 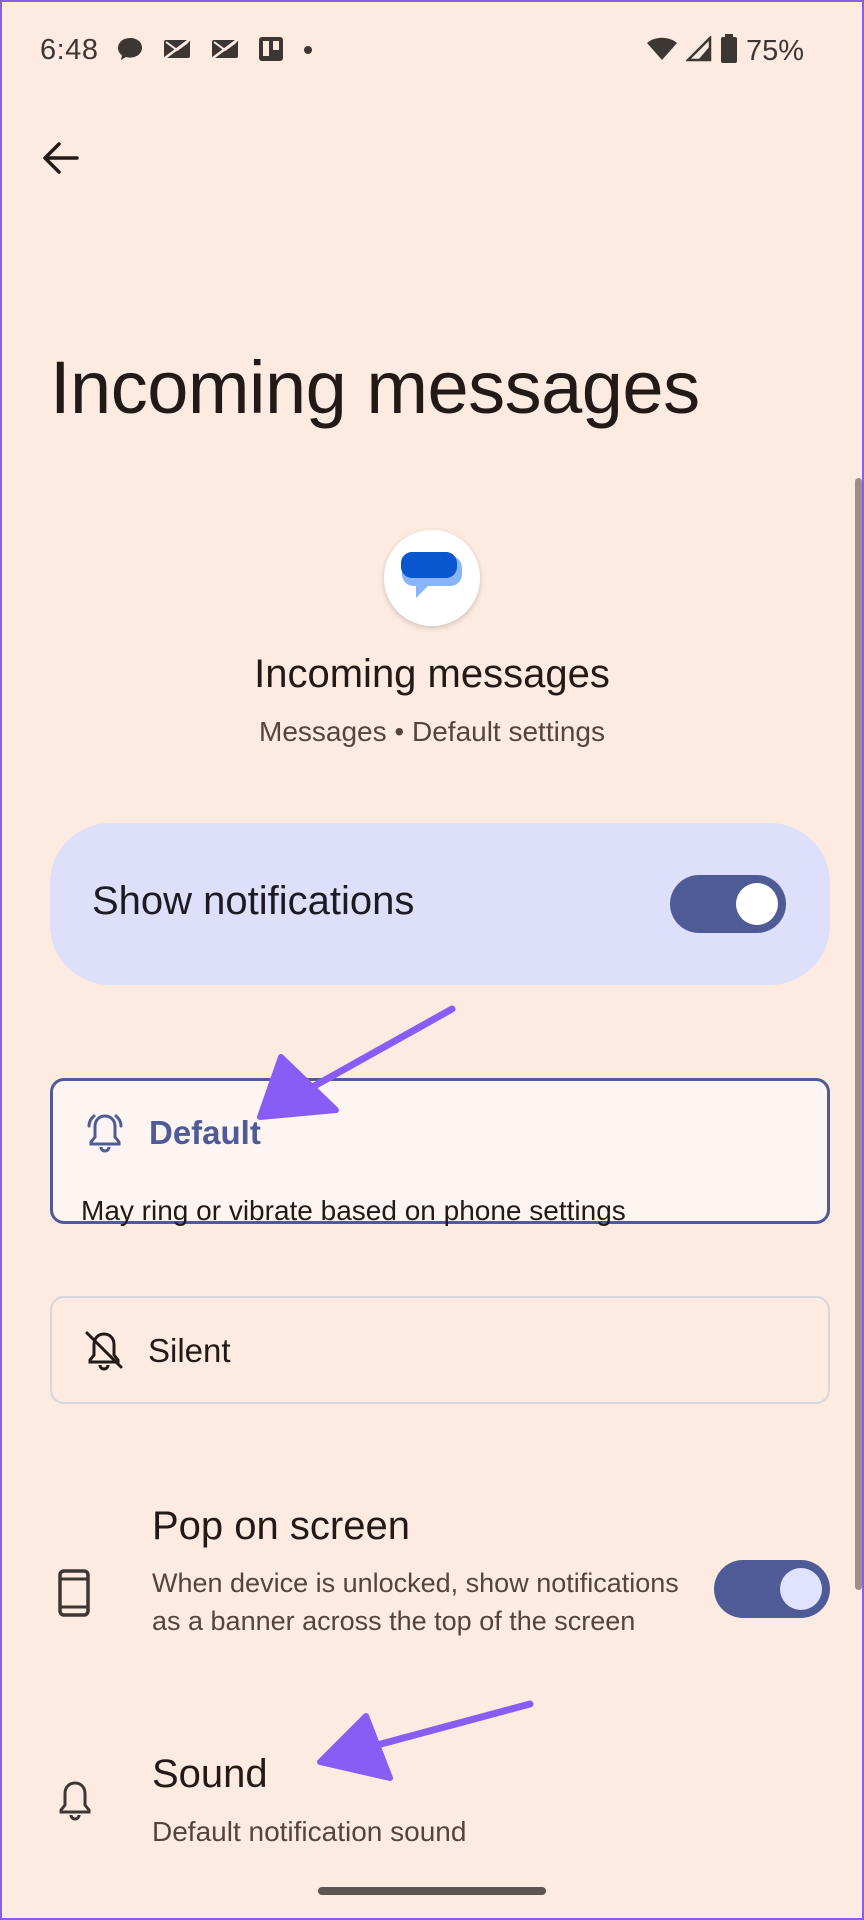 I want to click on annotation-arrow-default, so click(x=356, y=1062).